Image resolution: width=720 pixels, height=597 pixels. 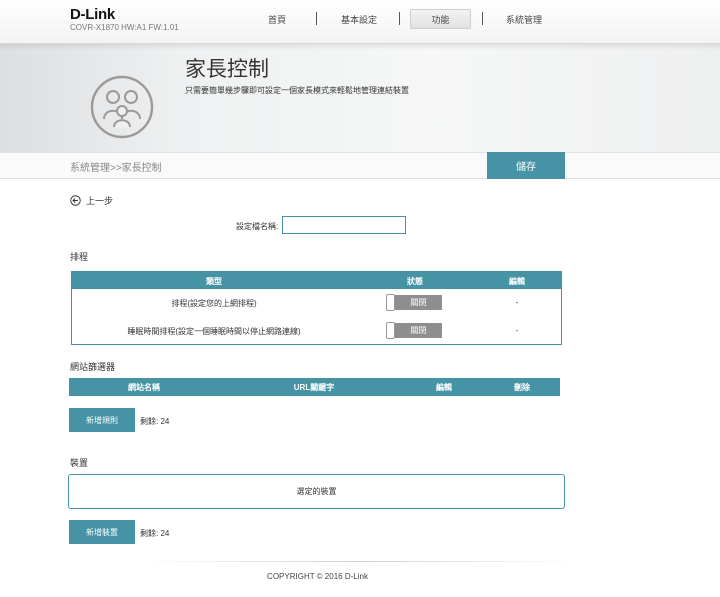 What do you see at coordinates (100, 201) in the screenshot?
I see `back-label: 上一步` at bounding box center [100, 201].